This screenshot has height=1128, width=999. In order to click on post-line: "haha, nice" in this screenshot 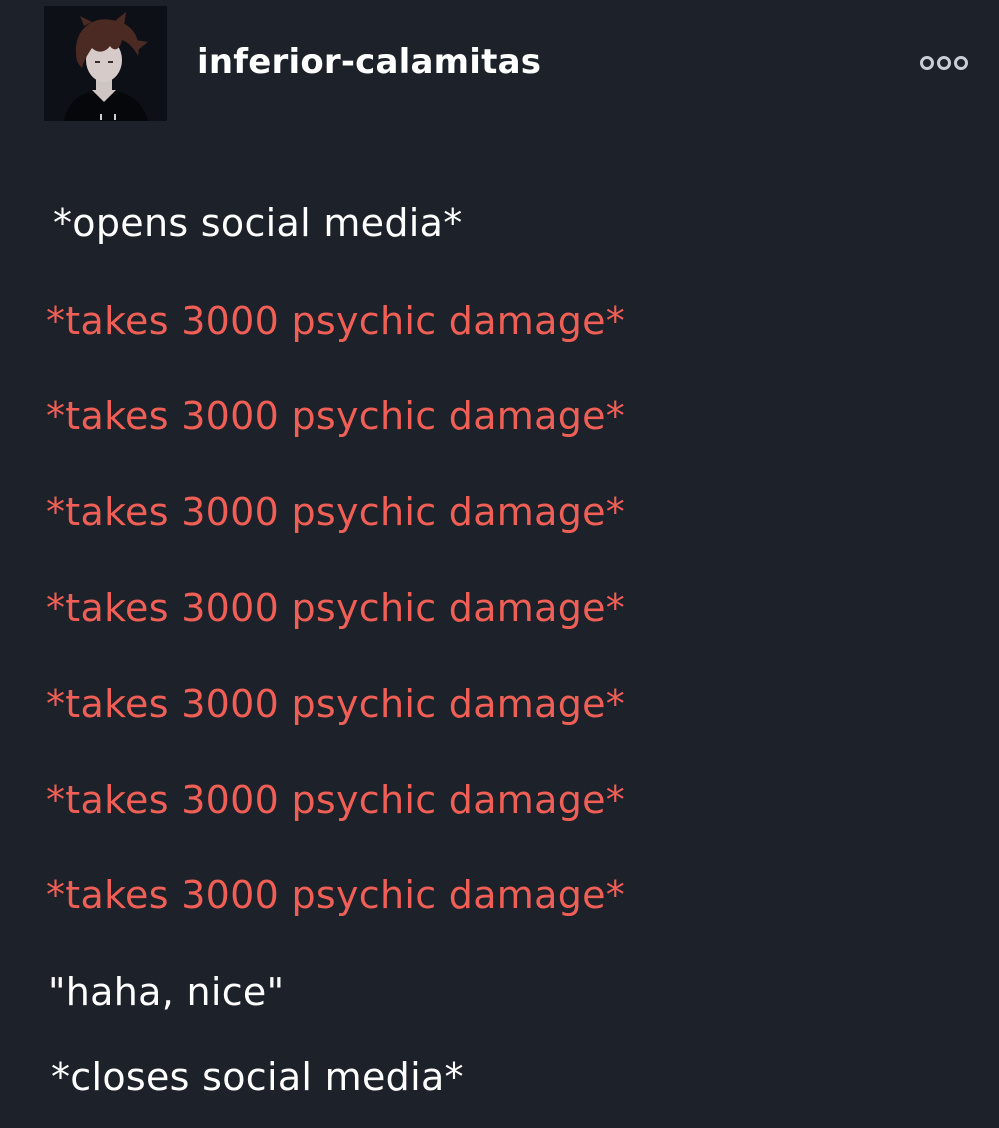, I will do `click(166, 992)`.